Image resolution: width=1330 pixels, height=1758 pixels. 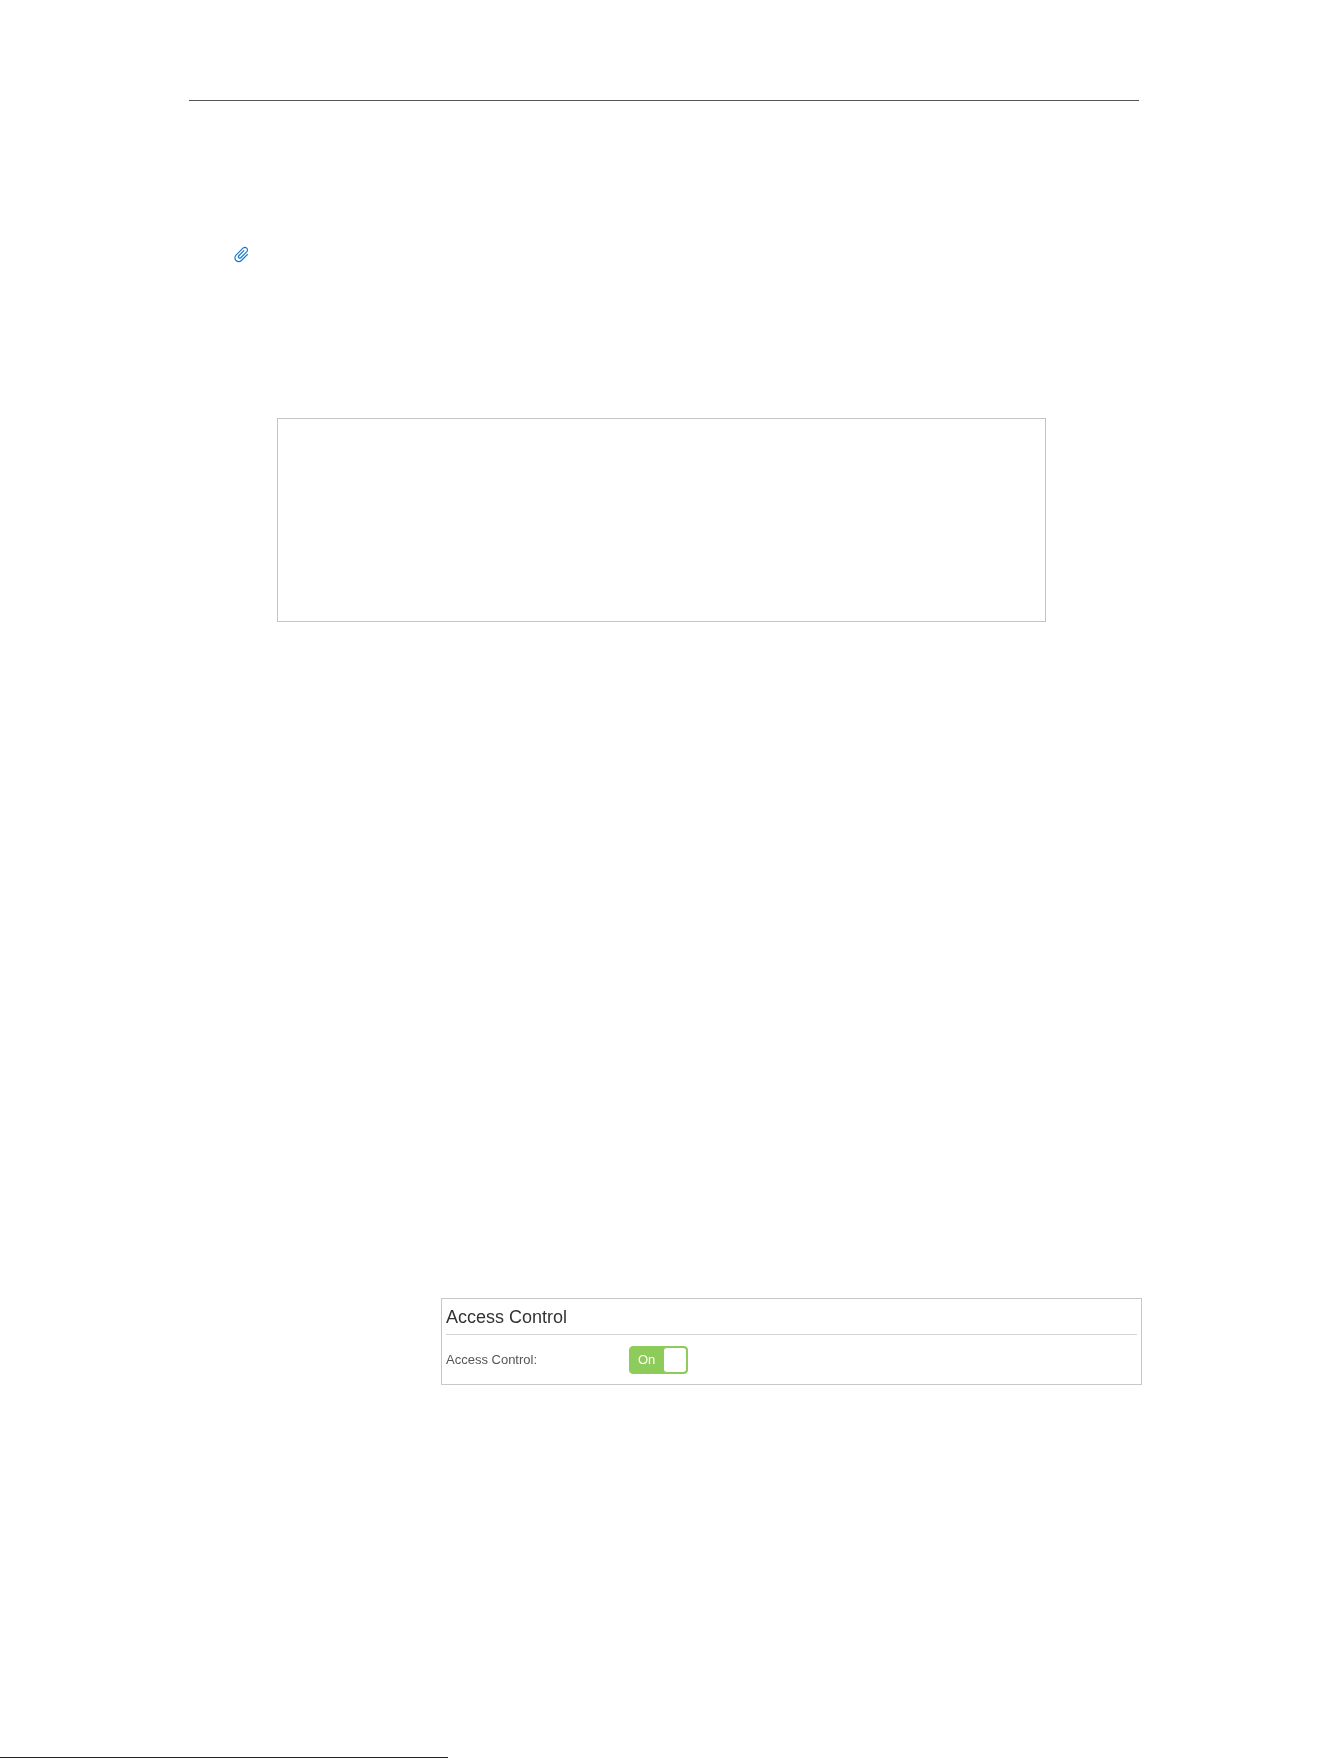 What do you see at coordinates (675, 1359) in the screenshot?
I see `toggle-knob` at bounding box center [675, 1359].